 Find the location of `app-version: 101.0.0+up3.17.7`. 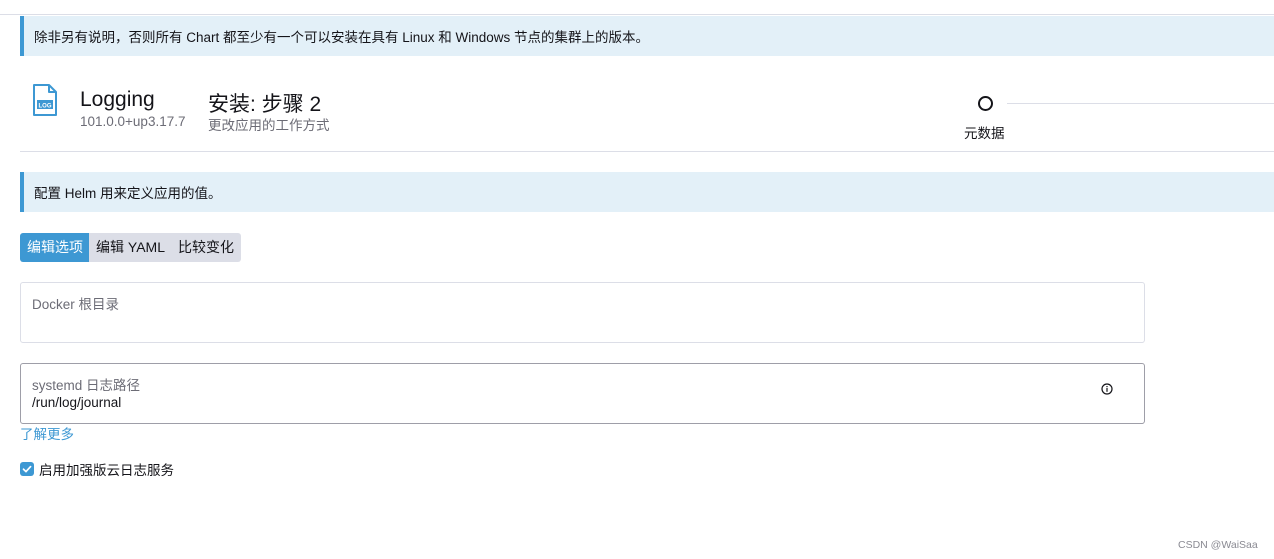

app-version: 101.0.0+up3.17.7 is located at coordinates (133, 121).